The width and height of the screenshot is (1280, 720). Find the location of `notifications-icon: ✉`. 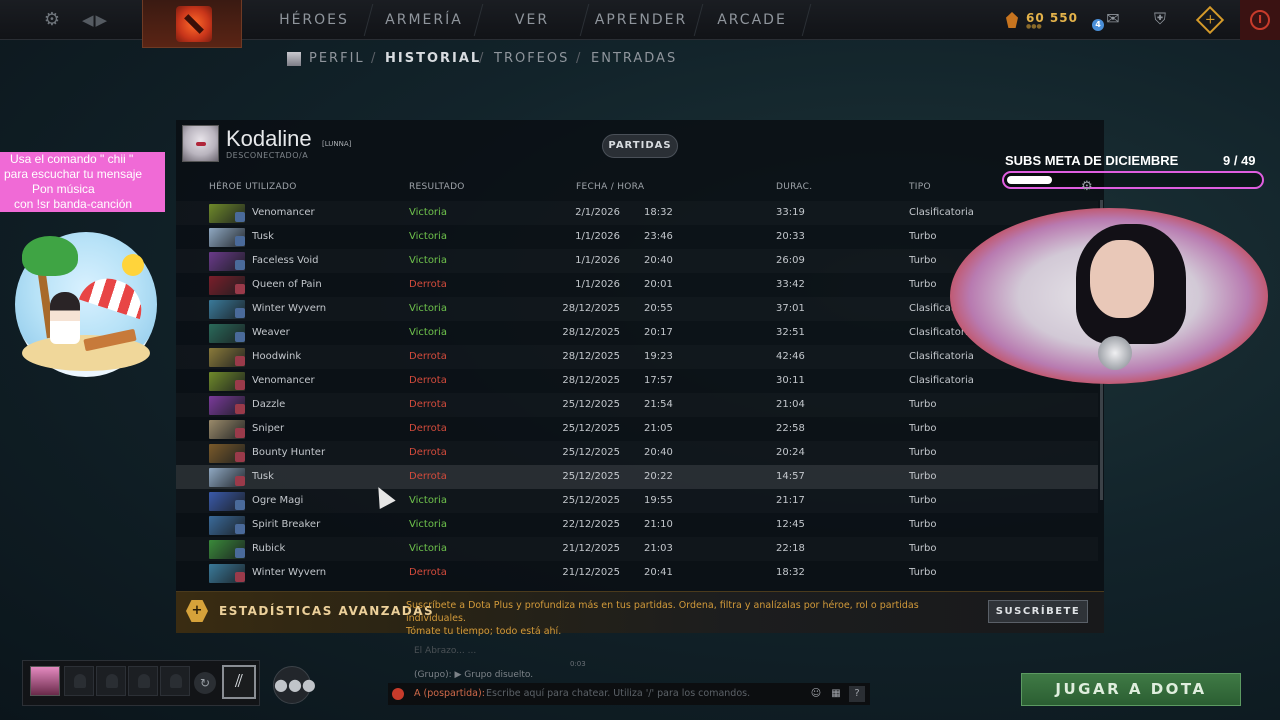

notifications-icon: ✉ is located at coordinates (1113, 19).